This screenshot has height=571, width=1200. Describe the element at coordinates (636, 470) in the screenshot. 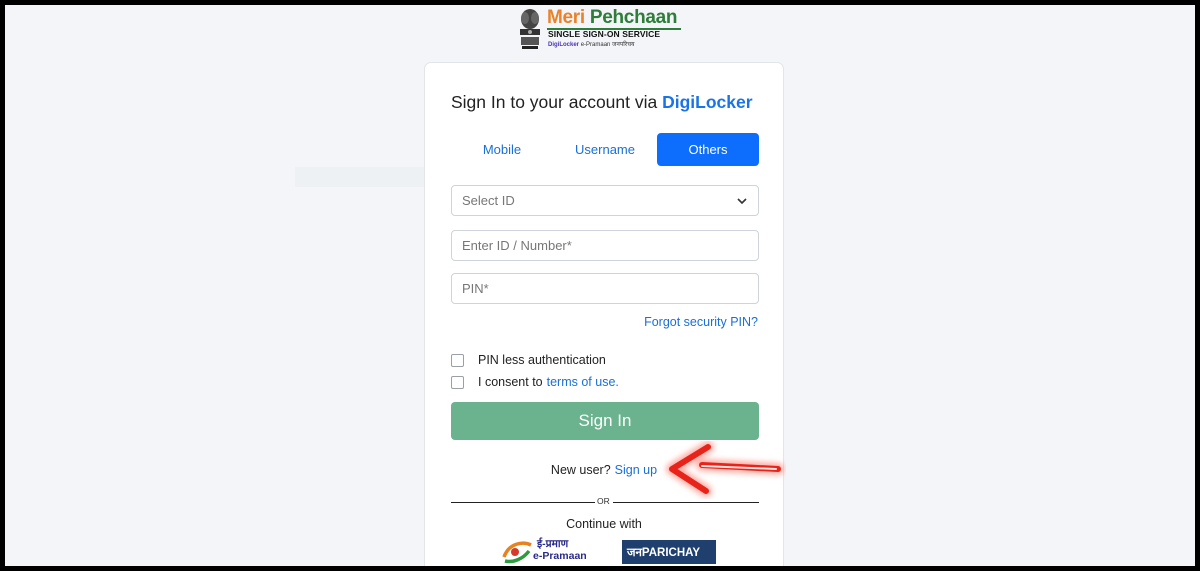

I see `signup-link: Sign up` at that location.